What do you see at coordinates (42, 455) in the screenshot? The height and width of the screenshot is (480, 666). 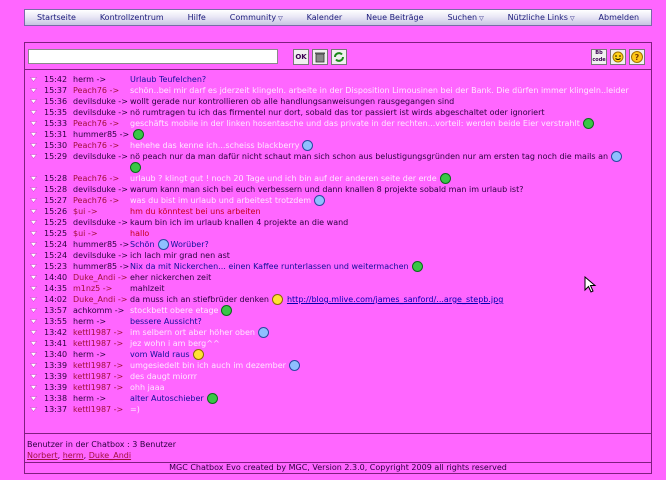 I see `online-user-link: Norbert` at bounding box center [42, 455].